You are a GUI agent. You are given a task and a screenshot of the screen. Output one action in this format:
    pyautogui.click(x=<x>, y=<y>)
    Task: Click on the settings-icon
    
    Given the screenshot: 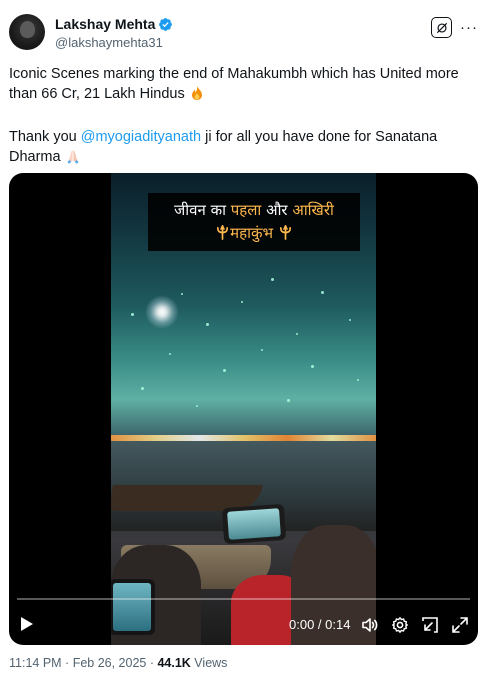 What is the action you would take?
    pyautogui.click(x=400, y=625)
    